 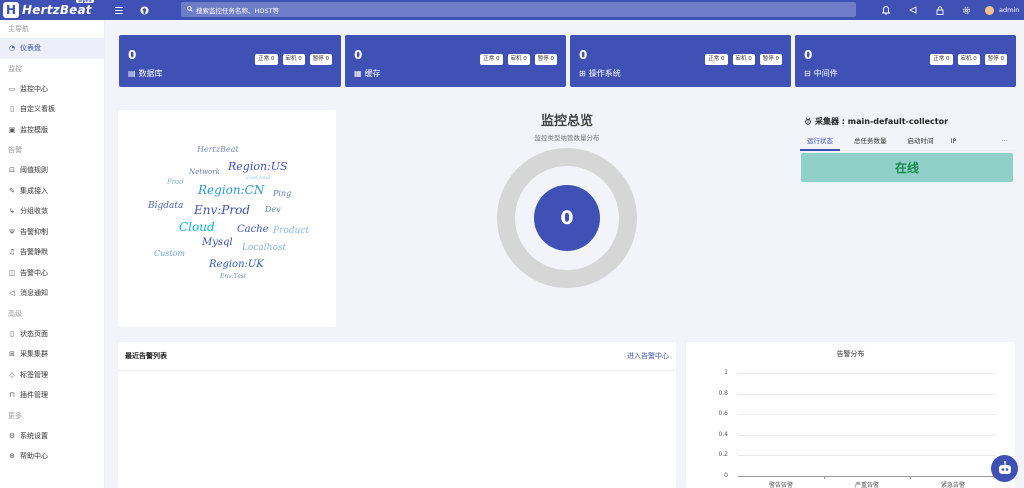 I want to click on word-region-uk: Region:UK, so click(x=236, y=264).